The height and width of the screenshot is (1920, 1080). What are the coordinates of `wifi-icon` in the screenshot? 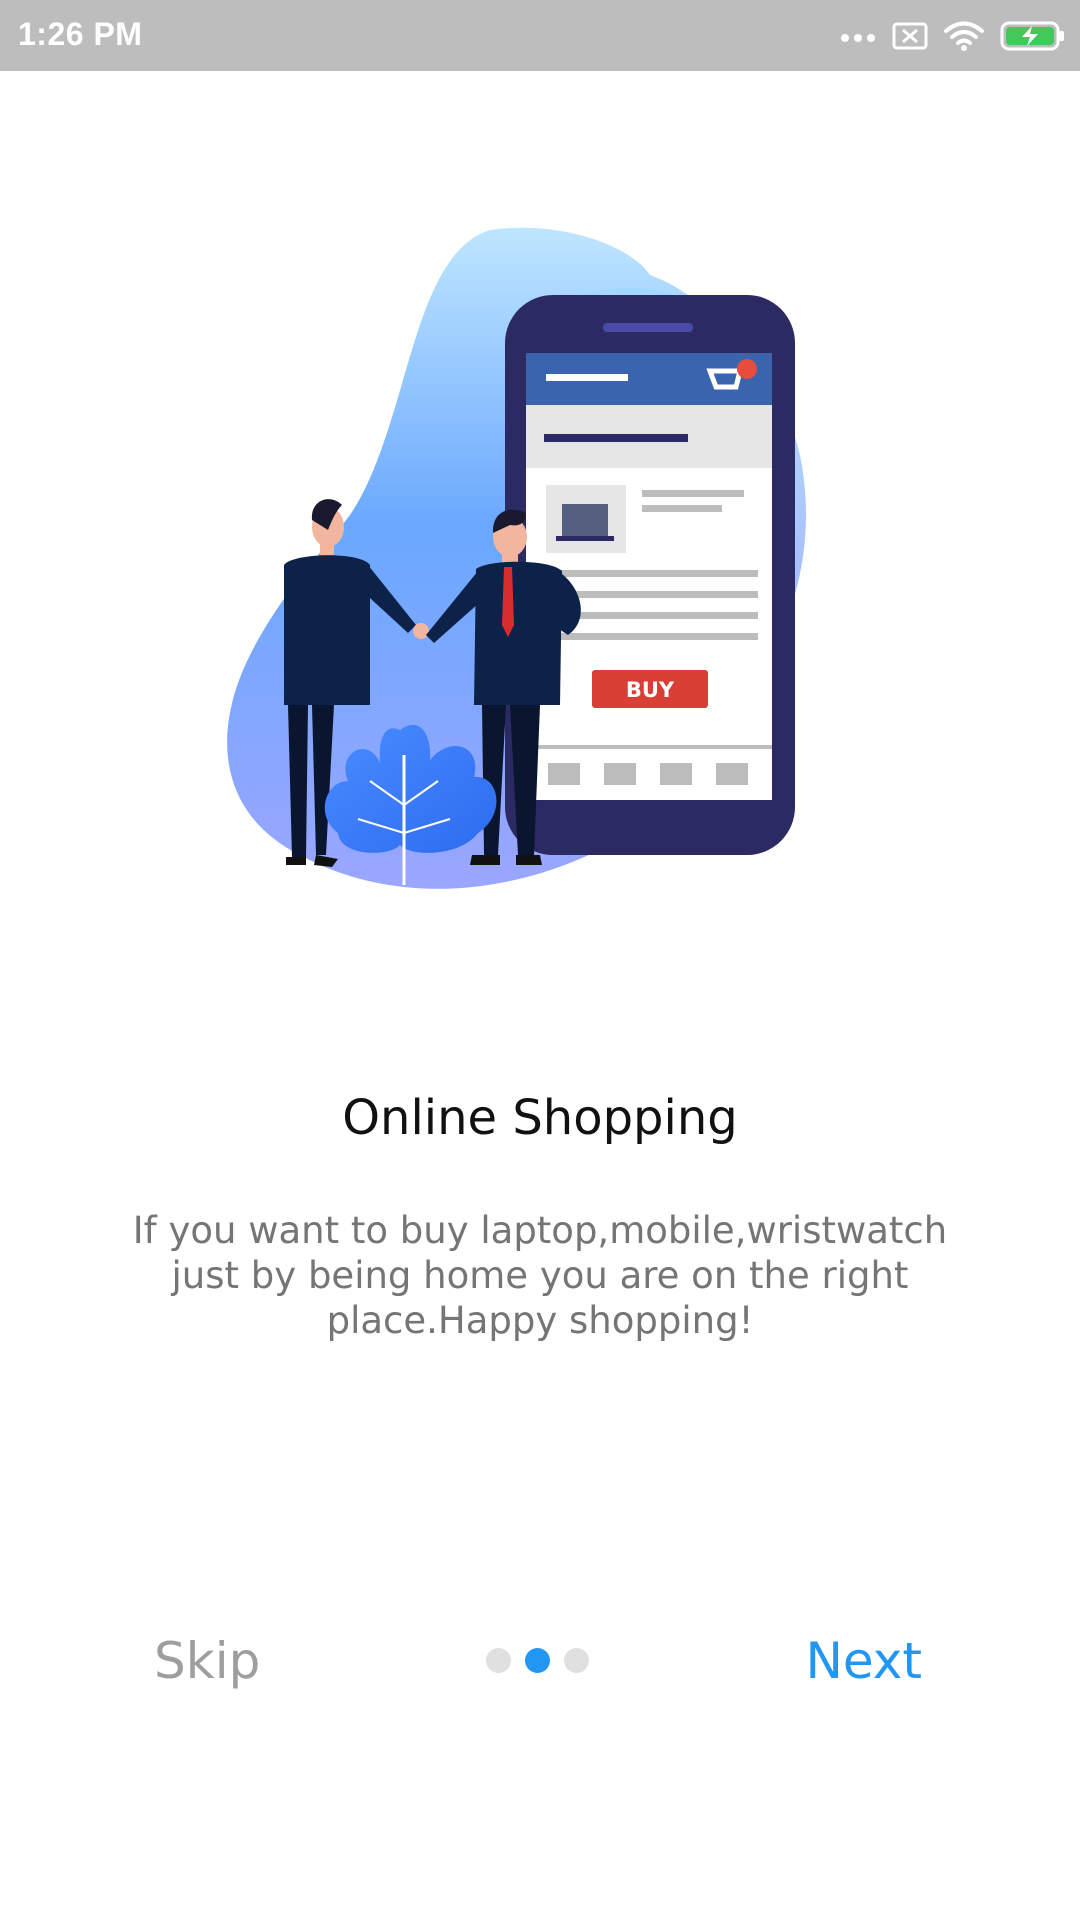 It's located at (964, 36).